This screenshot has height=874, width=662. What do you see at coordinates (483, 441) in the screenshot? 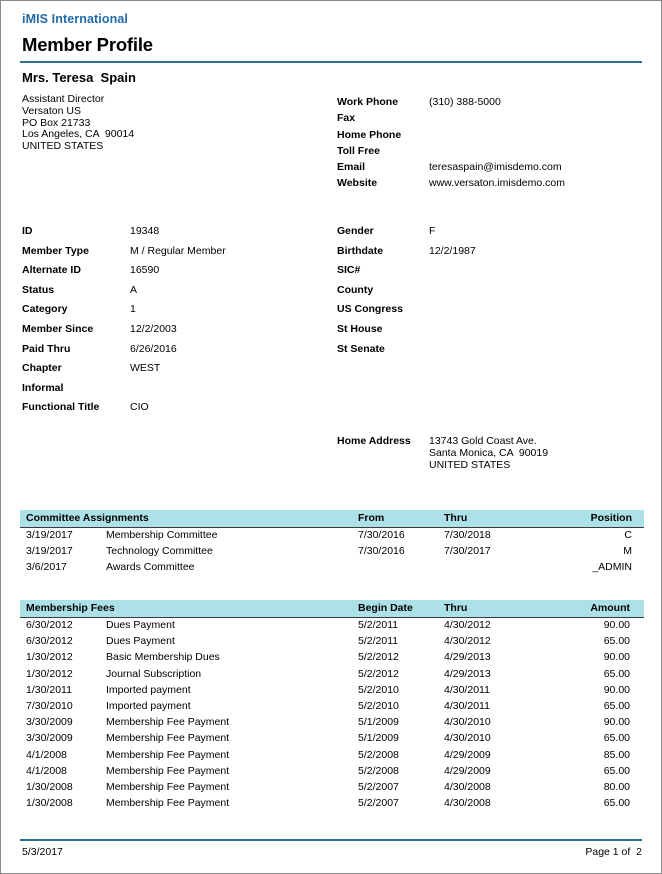
I see `home-address-line: 13743 Gold Coast Ave.` at bounding box center [483, 441].